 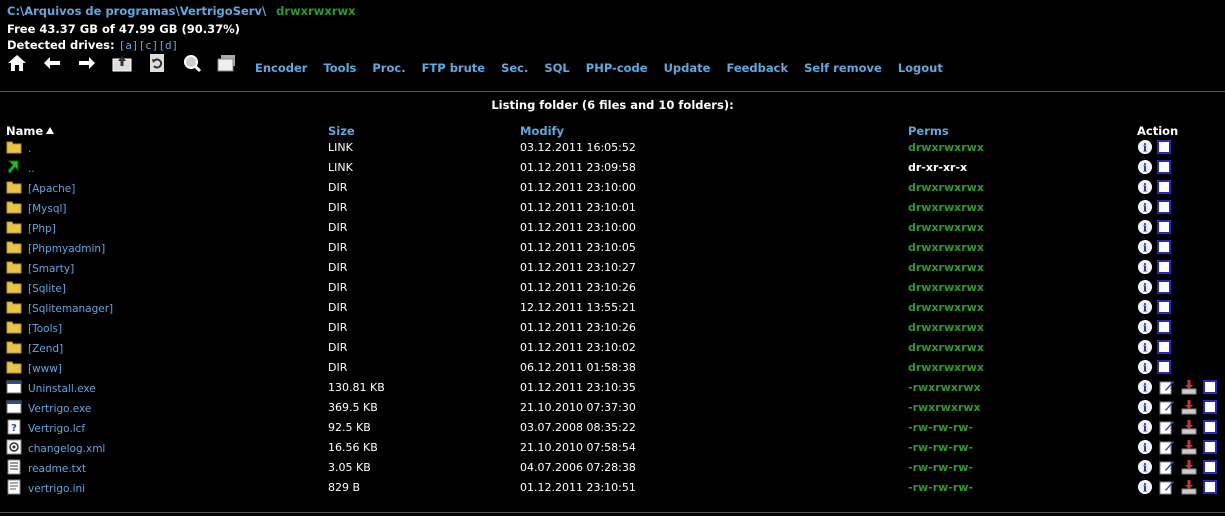 I want to click on menu-logout: Logout, so click(x=920, y=68).